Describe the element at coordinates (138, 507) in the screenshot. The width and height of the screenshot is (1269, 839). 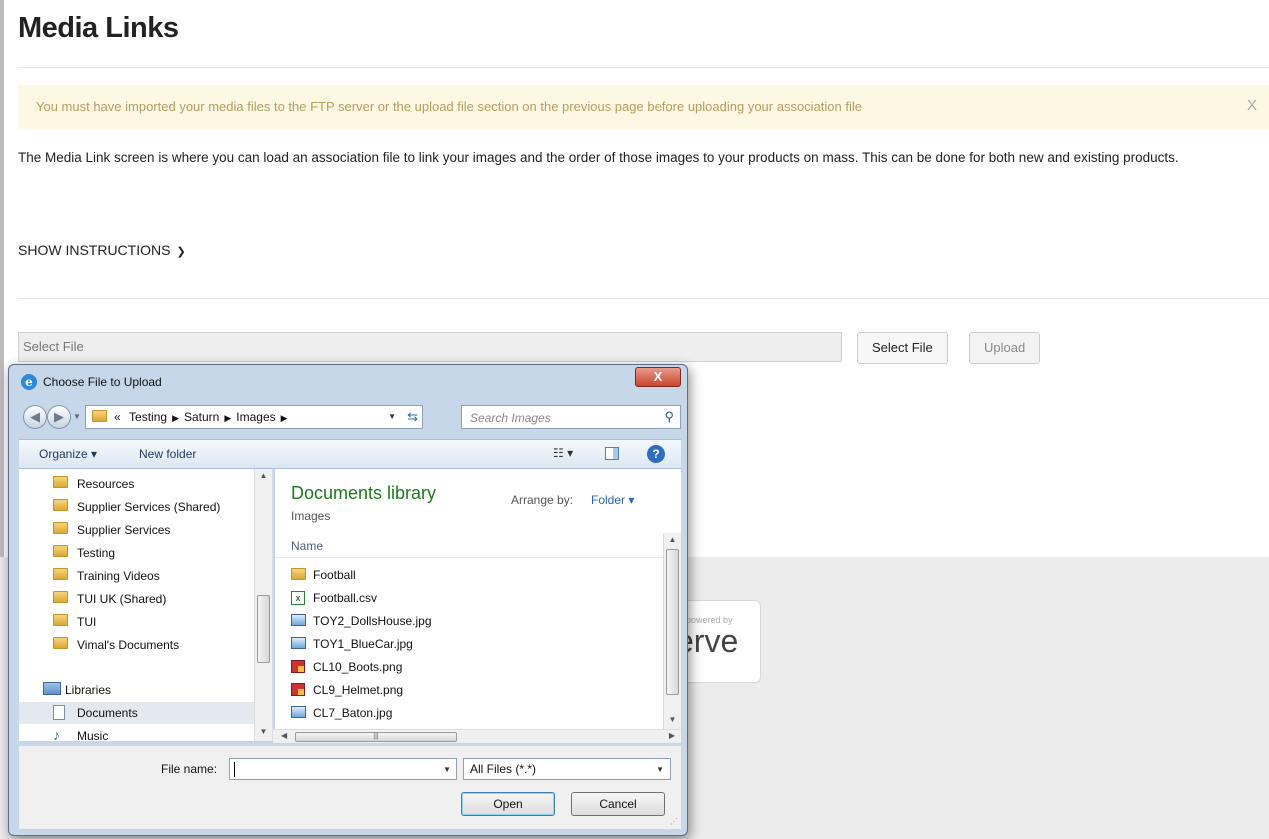
I see `nav-item-supplier-services-shared: Supplier Services (Shared)` at that location.